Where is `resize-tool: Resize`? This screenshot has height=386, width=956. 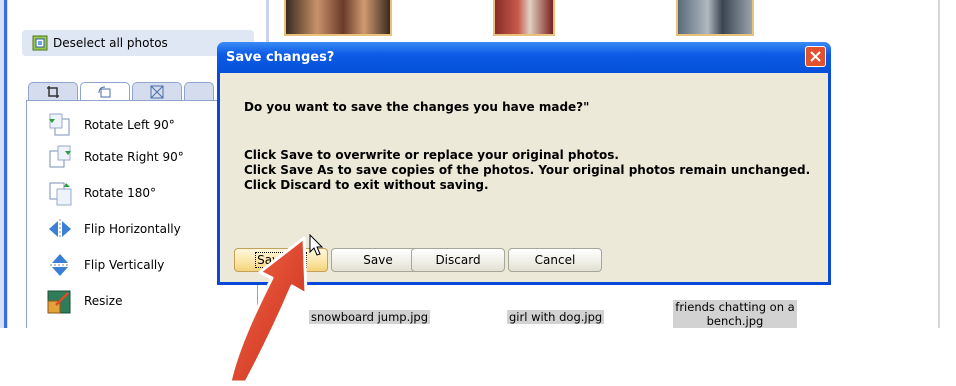
resize-tool: Resize is located at coordinates (84, 301).